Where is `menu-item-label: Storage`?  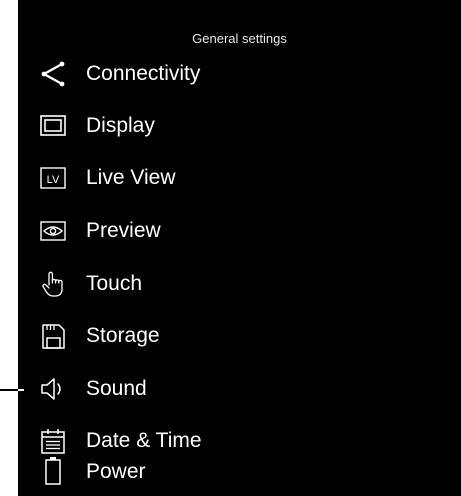 menu-item-label: Storage is located at coordinates (123, 335).